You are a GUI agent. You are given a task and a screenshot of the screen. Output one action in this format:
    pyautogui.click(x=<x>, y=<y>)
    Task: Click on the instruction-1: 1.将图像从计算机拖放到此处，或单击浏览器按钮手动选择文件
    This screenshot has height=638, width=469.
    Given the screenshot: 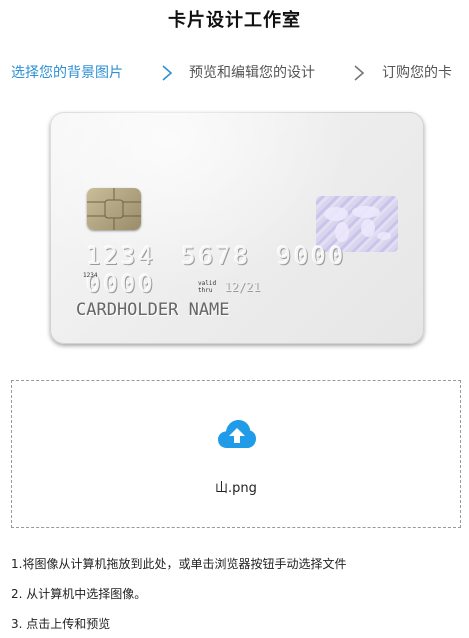 What is the action you would take?
    pyautogui.click(x=179, y=564)
    